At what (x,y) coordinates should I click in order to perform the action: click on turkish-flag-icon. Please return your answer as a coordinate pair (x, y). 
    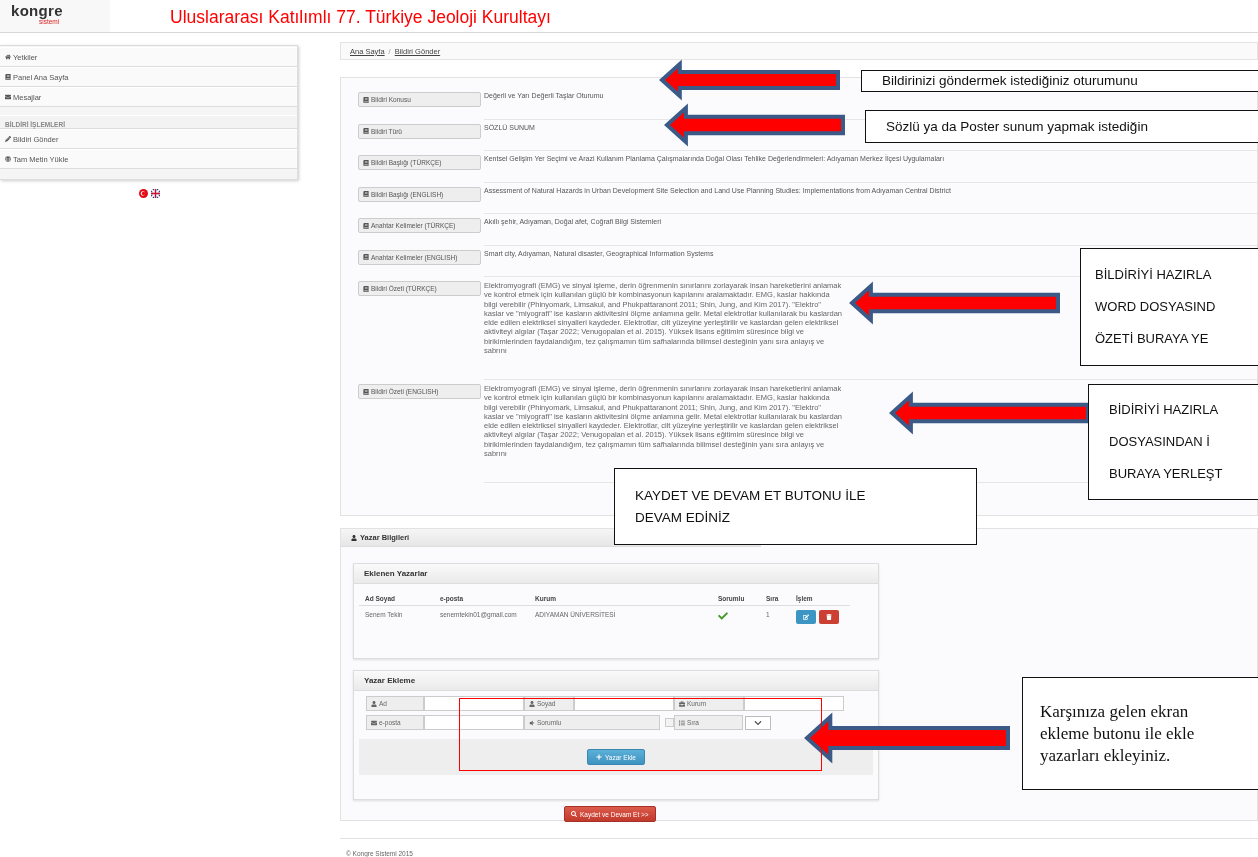
    Looking at the image, I should click on (143, 193).